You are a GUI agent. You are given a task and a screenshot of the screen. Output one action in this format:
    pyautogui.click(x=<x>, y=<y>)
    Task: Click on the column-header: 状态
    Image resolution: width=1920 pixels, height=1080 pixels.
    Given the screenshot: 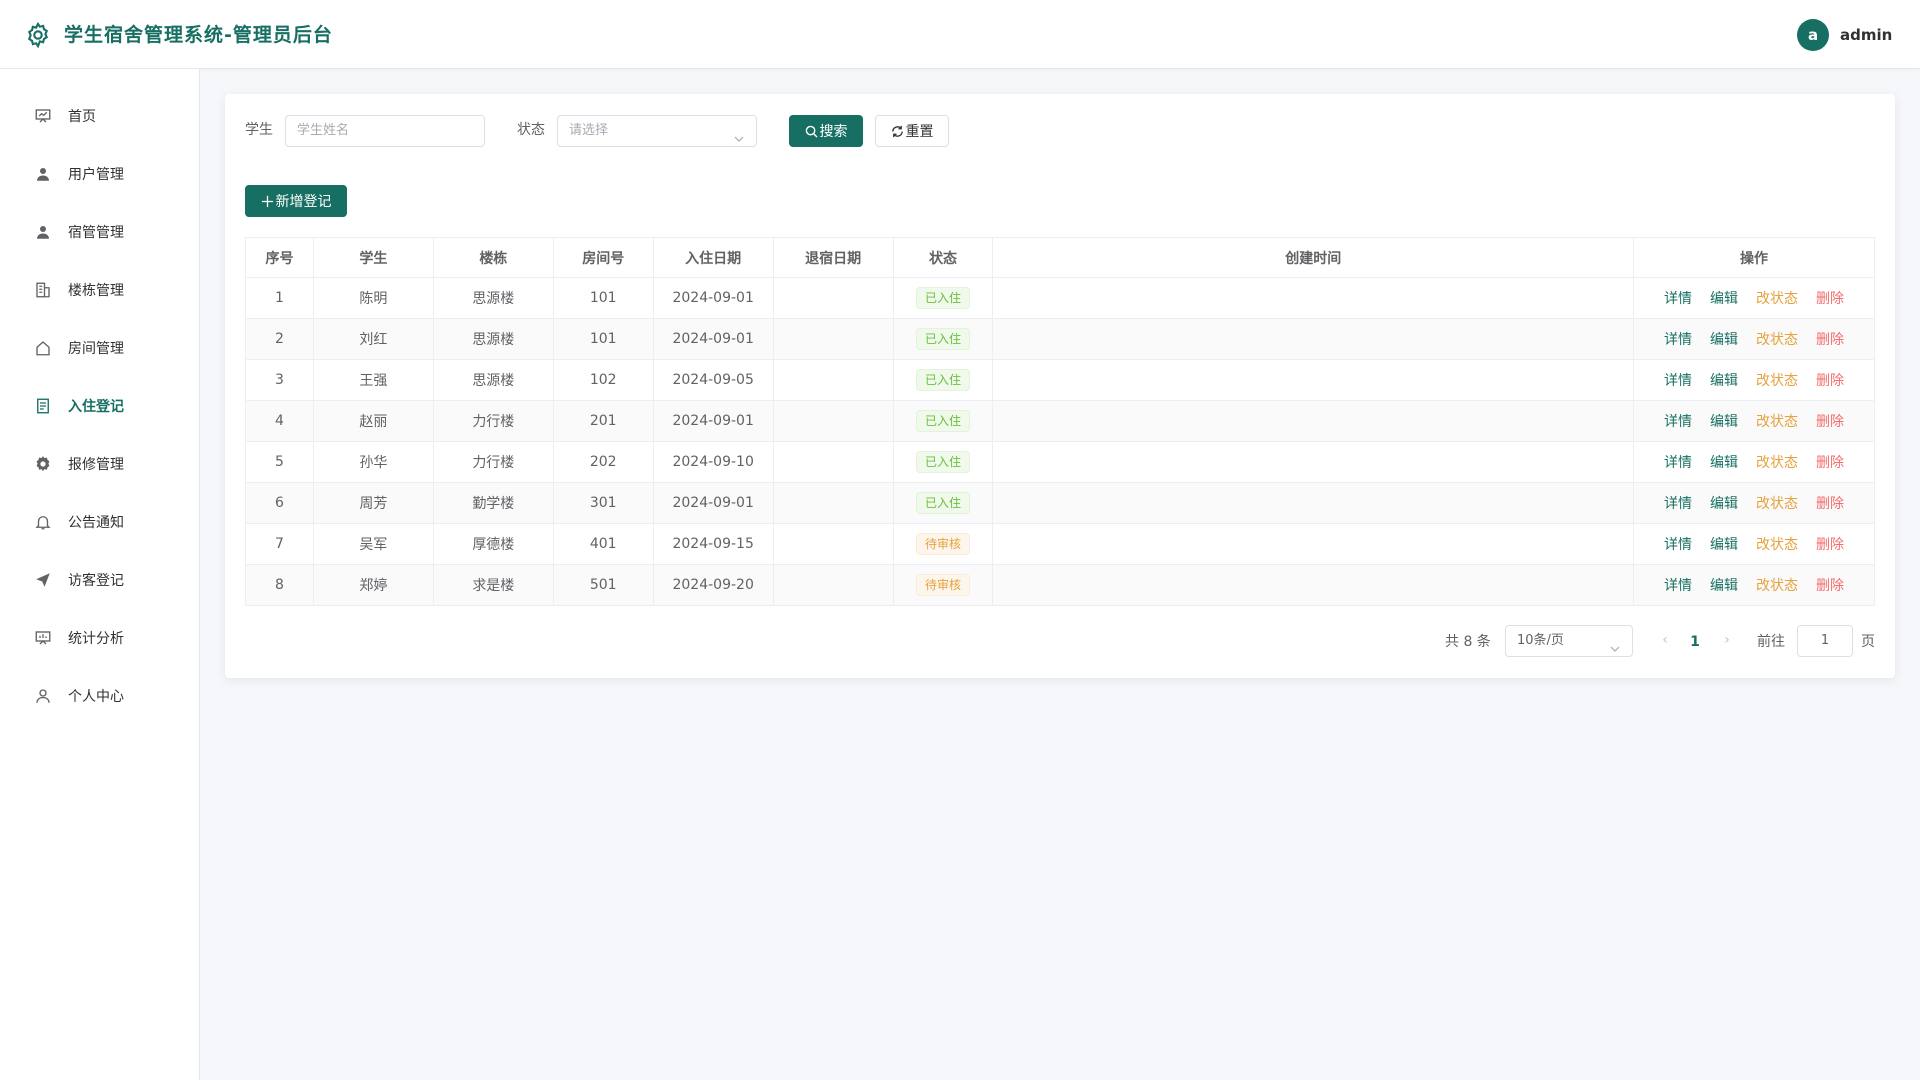 What is the action you would take?
    pyautogui.click(x=943, y=257)
    